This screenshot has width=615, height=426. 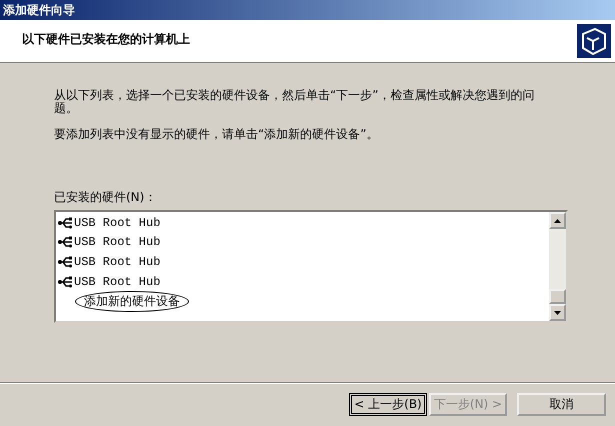 I want to click on hint-text: 要添加列表中没有显示的硬件，请单击“添加新的硬件设备”。, so click(x=217, y=134).